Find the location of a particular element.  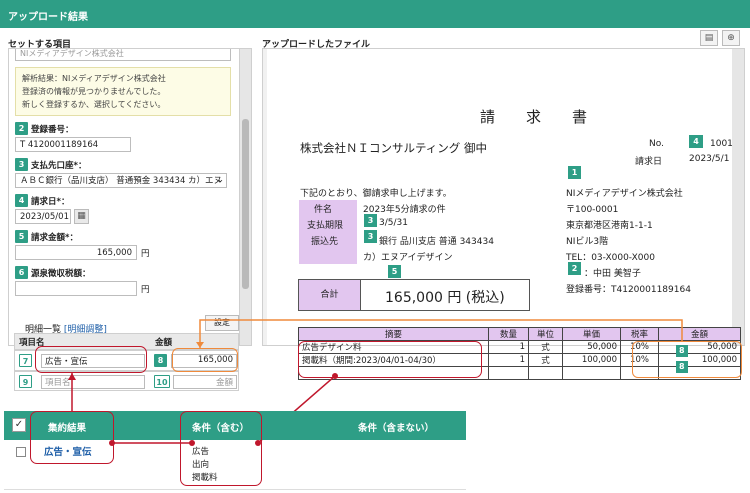

row-checkbox is located at coordinates (21, 452).